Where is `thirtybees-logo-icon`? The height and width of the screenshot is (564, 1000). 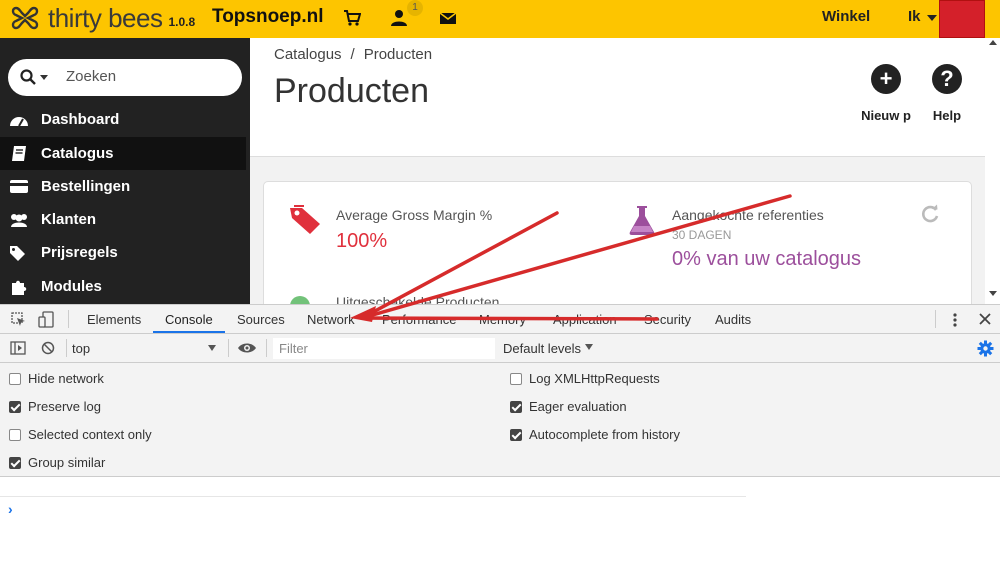
thirtybees-logo-icon is located at coordinates (25, 18).